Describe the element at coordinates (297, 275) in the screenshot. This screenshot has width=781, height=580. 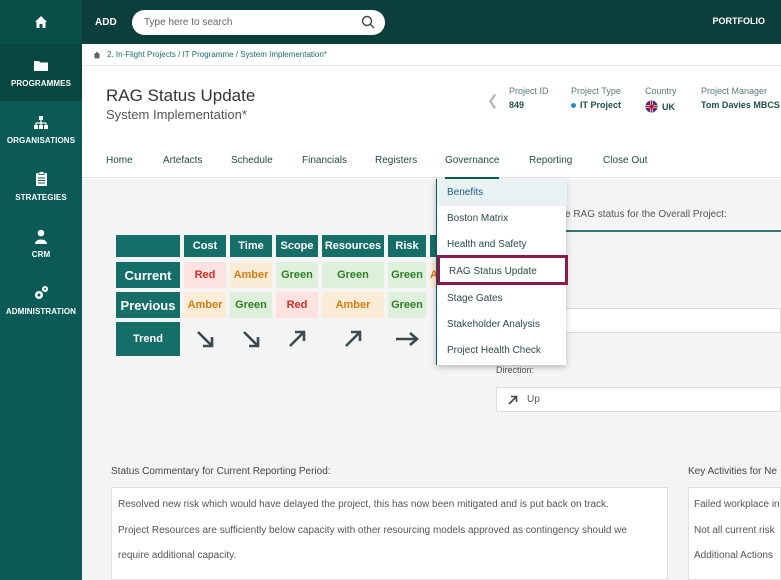
I see `rag-current-scope: Green` at that location.